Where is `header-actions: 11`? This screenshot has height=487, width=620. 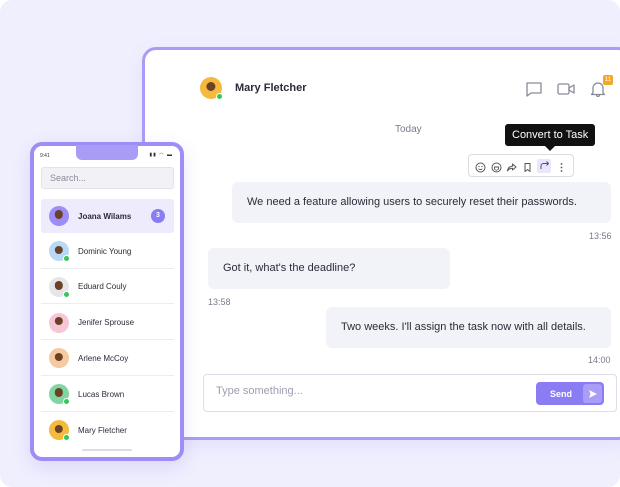
header-actions: 11 is located at coordinates (569, 86).